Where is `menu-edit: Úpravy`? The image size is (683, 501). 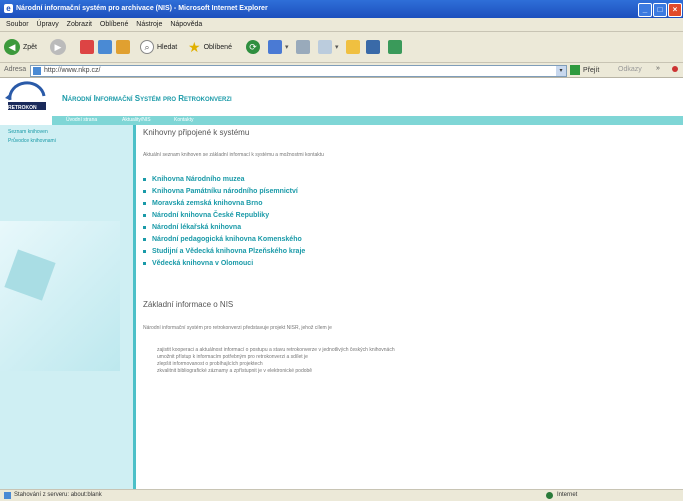 menu-edit: Úpravy is located at coordinates (48, 24).